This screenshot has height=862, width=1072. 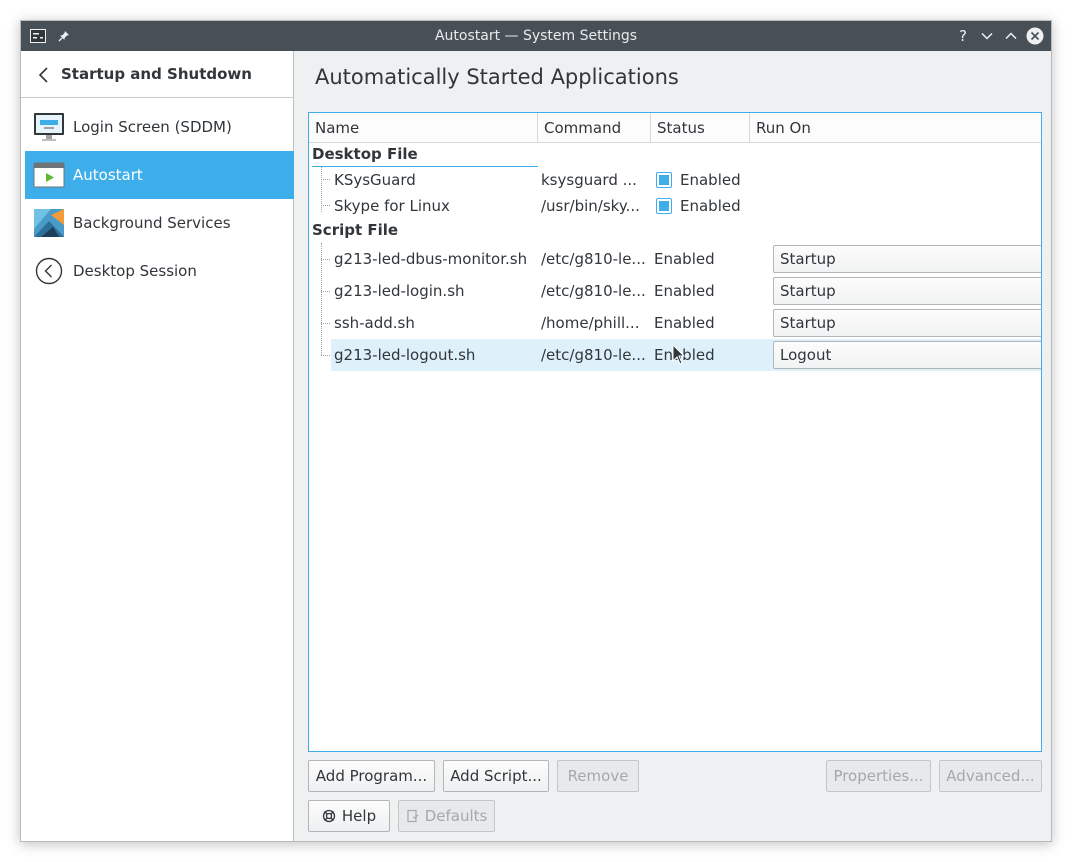 I want to click on tree-header: Name Command Status Run On, so click(x=675, y=128).